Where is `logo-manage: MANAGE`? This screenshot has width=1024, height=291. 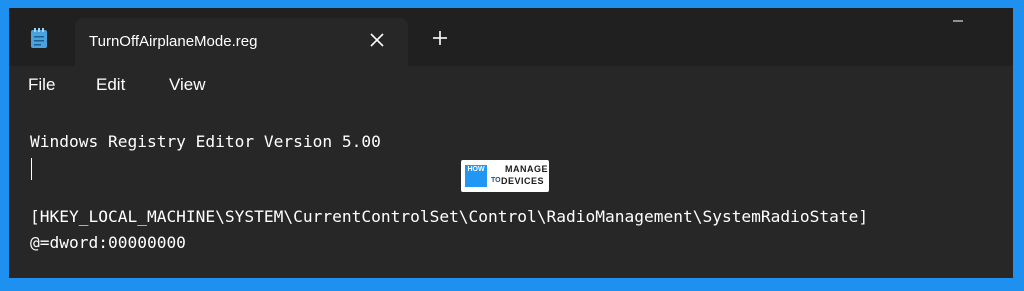
logo-manage: MANAGE is located at coordinates (526, 169).